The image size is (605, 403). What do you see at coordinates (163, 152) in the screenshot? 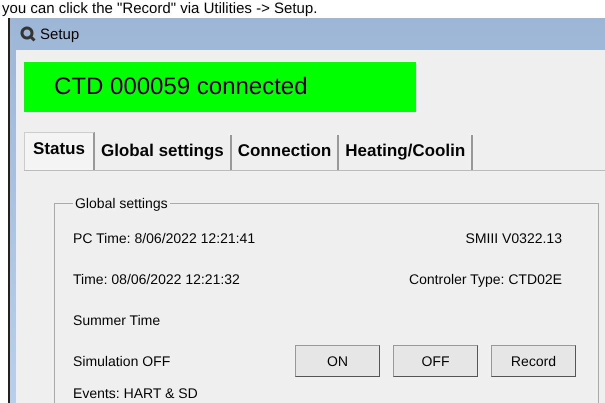
I see `tab: Global settings` at bounding box center [163, 152].